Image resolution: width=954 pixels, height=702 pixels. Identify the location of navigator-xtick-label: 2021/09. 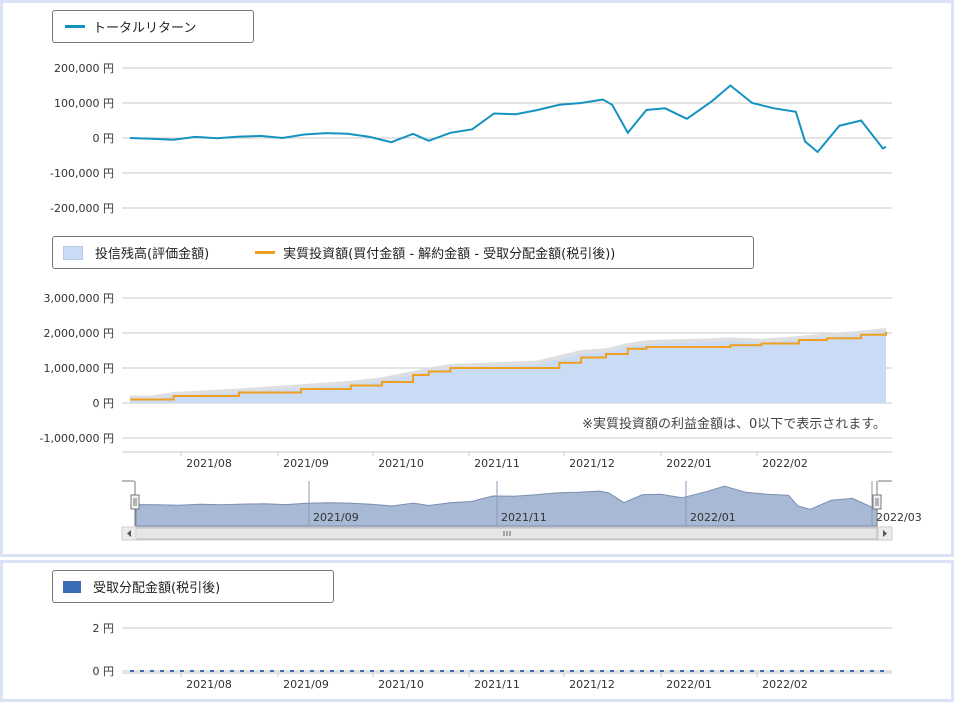
(336, 517).